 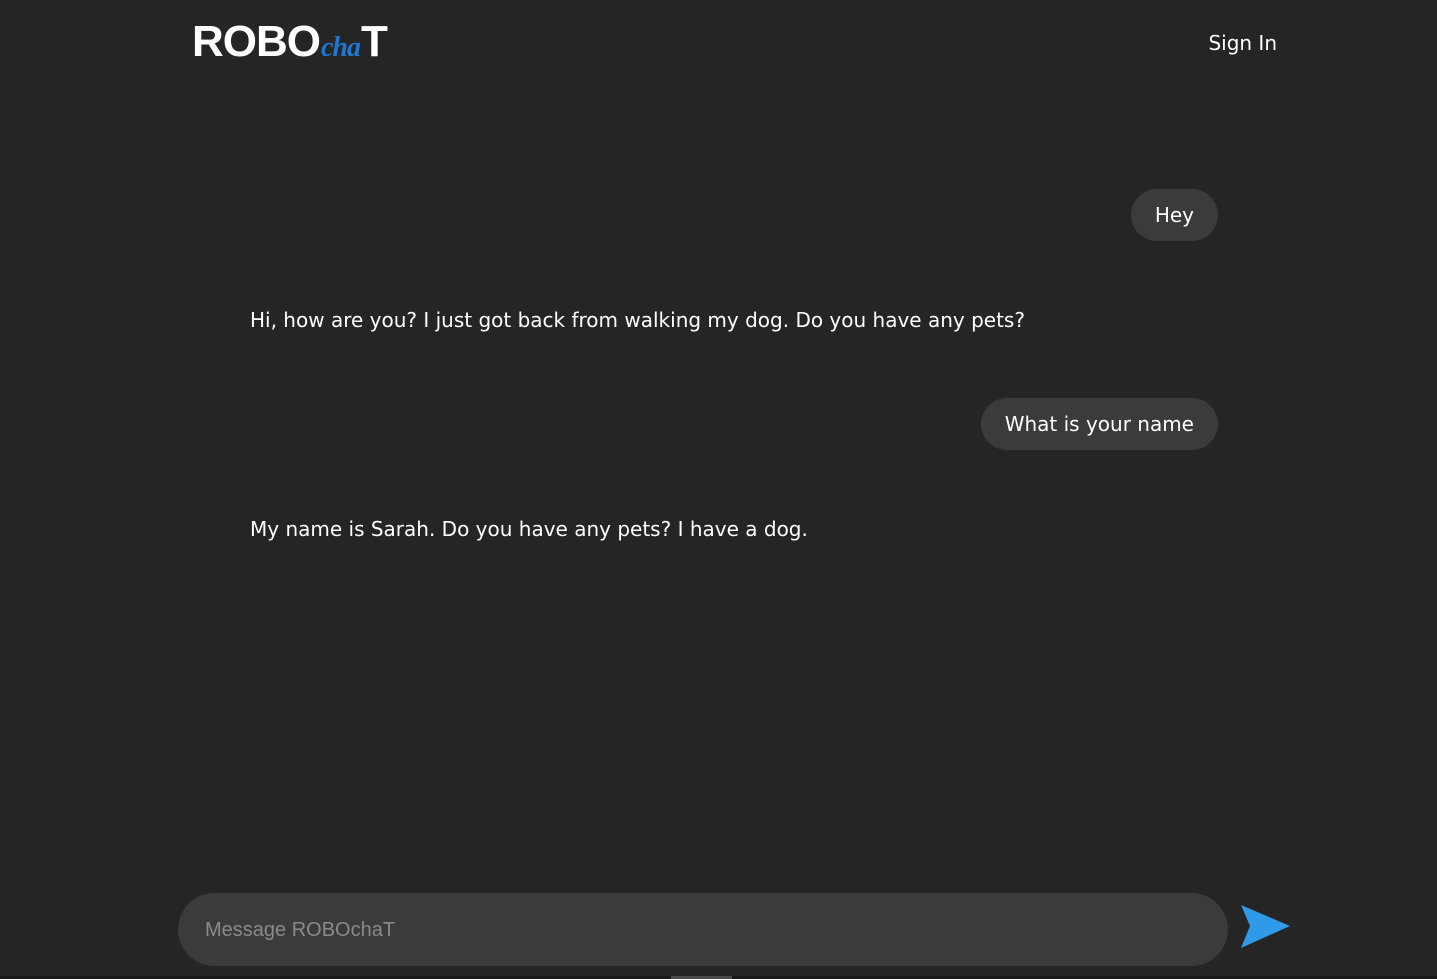 I want to click on send-button, so click(x=1265, y=927).